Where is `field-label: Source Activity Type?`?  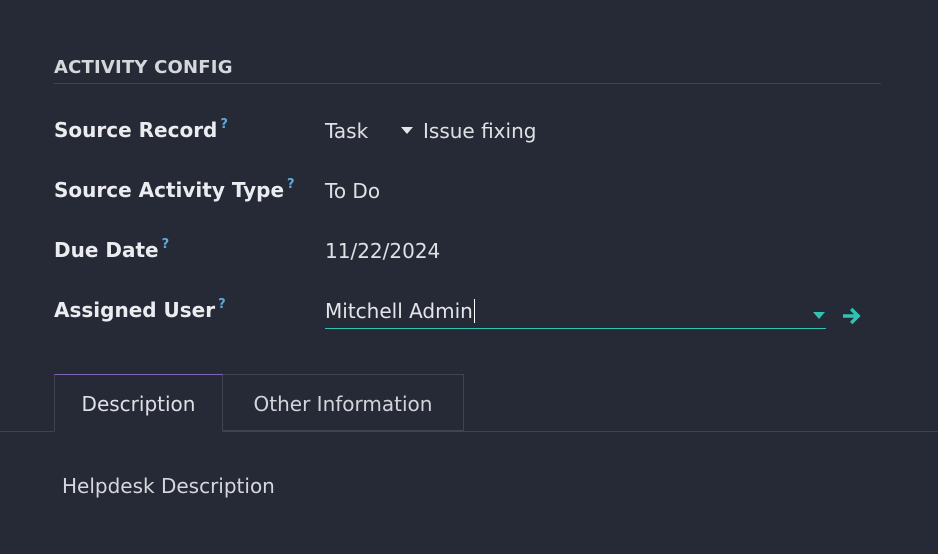
field-label: Source Activity Type? is located at coordinates (174, 189).